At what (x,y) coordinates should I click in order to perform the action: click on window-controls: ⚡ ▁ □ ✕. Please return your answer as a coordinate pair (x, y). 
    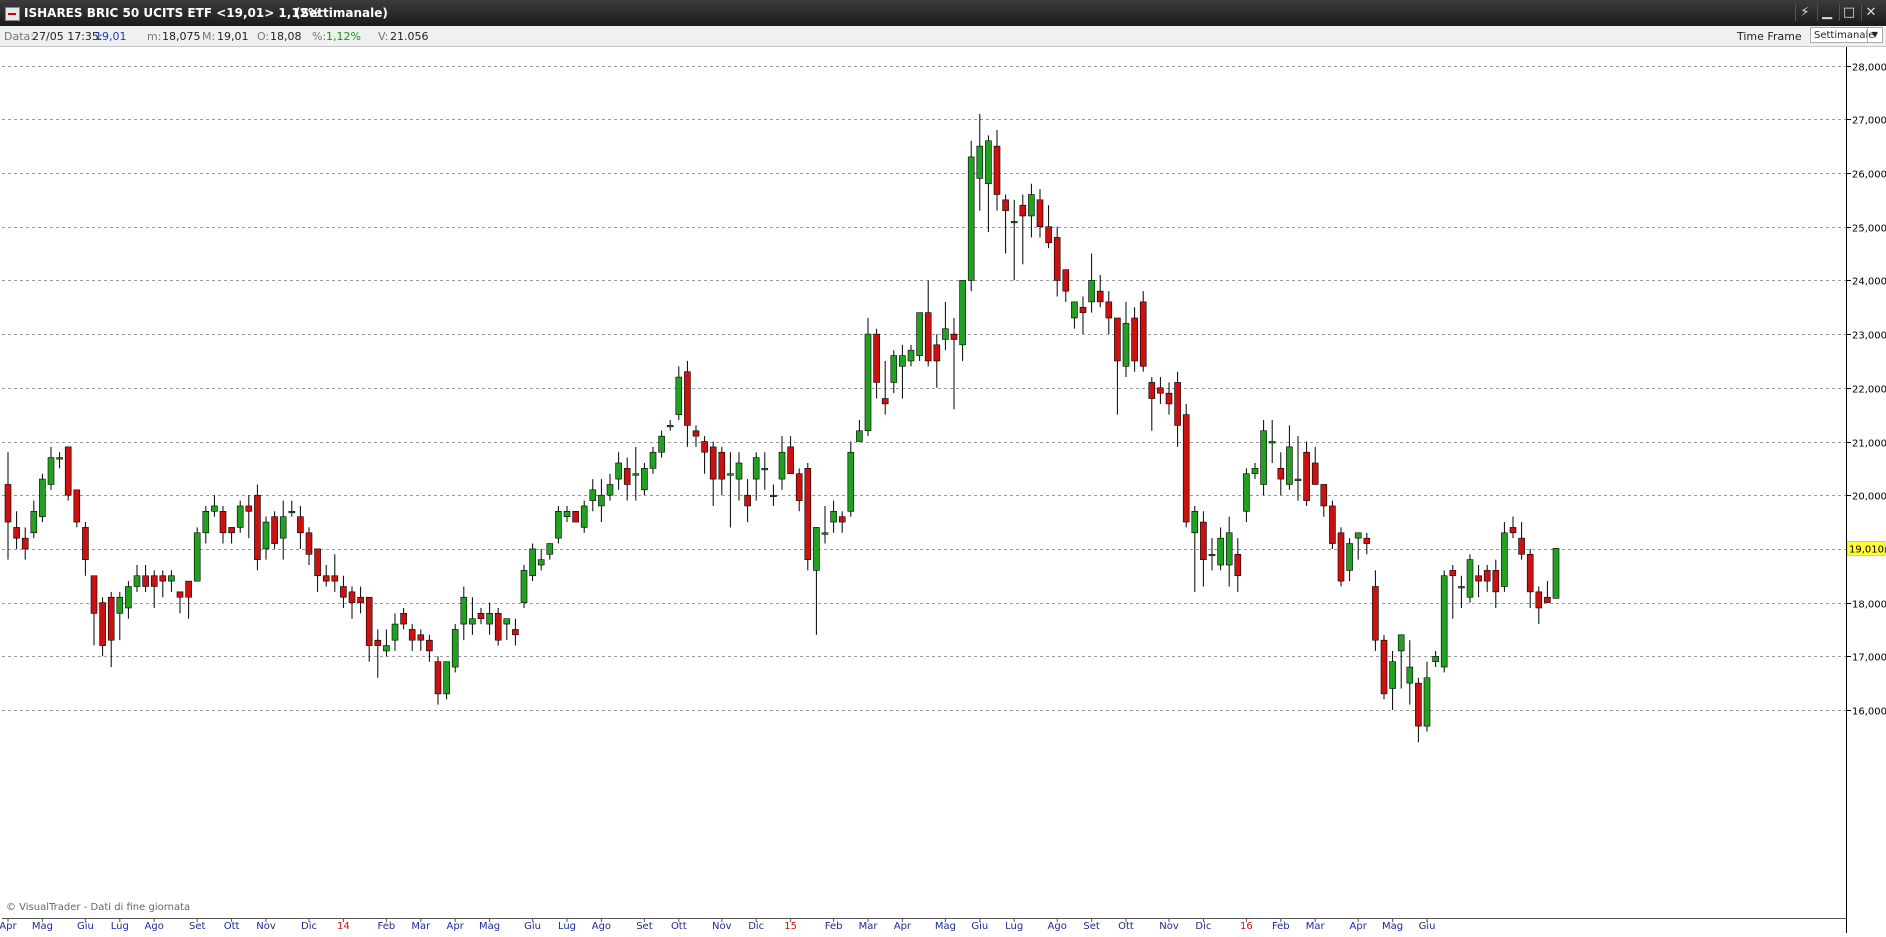
    Looking at the image, I should click on (1837, 12).